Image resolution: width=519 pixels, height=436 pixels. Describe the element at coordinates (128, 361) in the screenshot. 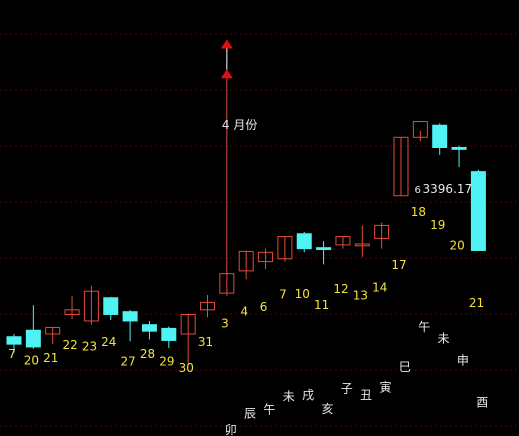

I see `count-label: 27` at that location.